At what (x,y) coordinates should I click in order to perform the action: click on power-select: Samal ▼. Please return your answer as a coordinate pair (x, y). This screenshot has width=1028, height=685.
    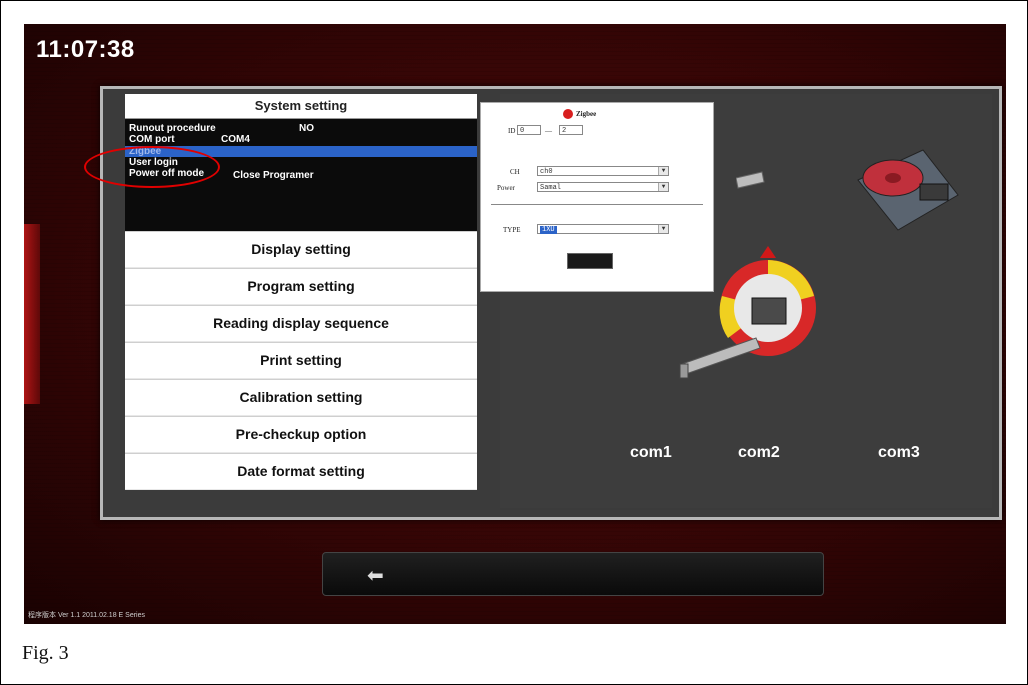
    Looking at the image, I should click on (603, 187).